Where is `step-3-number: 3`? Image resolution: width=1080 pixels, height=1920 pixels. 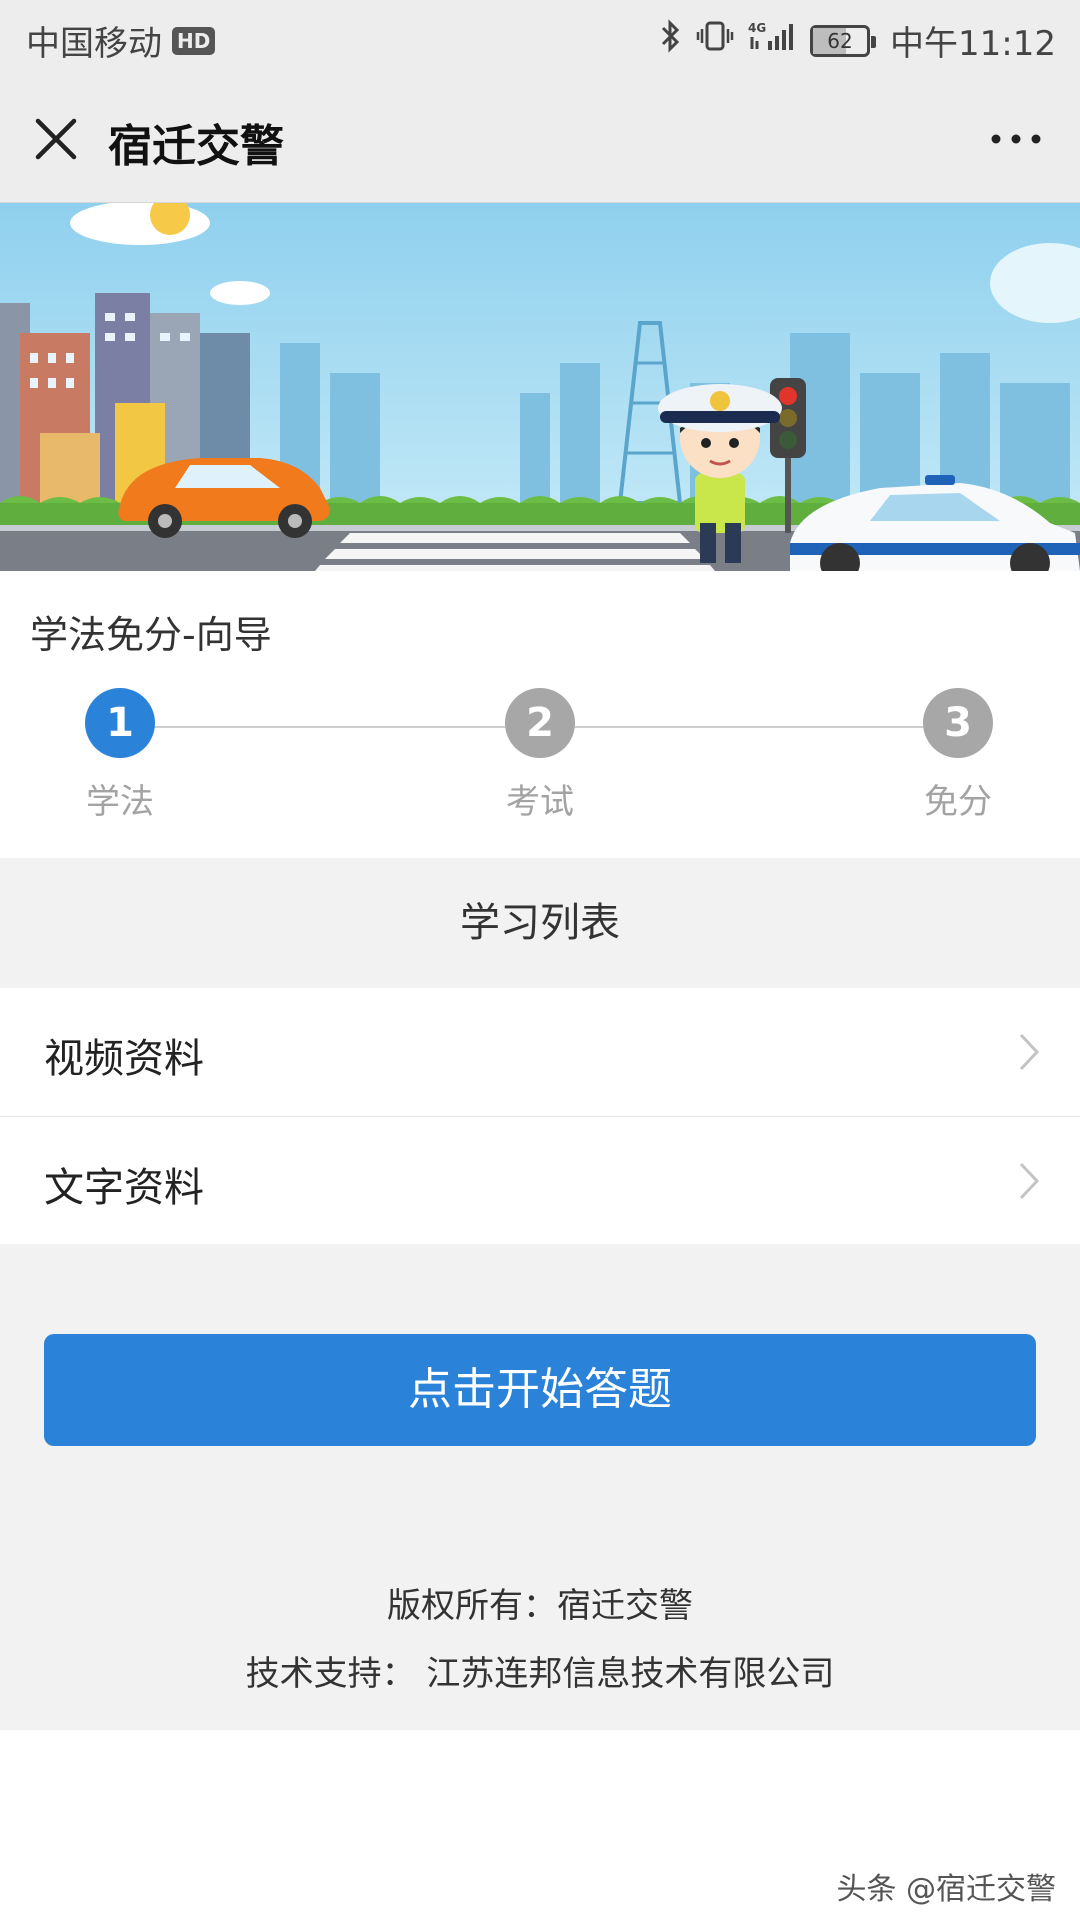 step-3-number: 3 is located at coordinates (958, 723).